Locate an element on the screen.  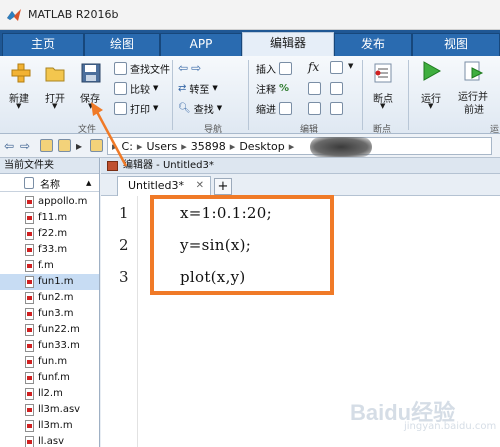
editor-header: 编辑器 - Untitled3* is located at coordinates (300, 166).